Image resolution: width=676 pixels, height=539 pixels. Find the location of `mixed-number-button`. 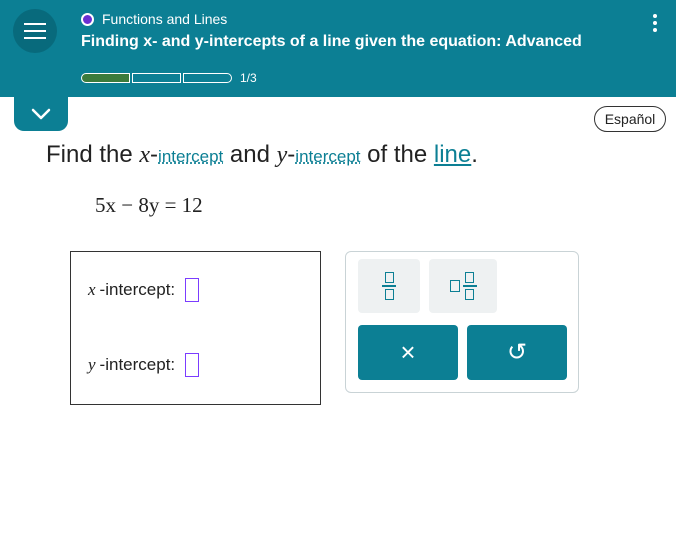

mixed-number-button is located at coordinates (463, 286).